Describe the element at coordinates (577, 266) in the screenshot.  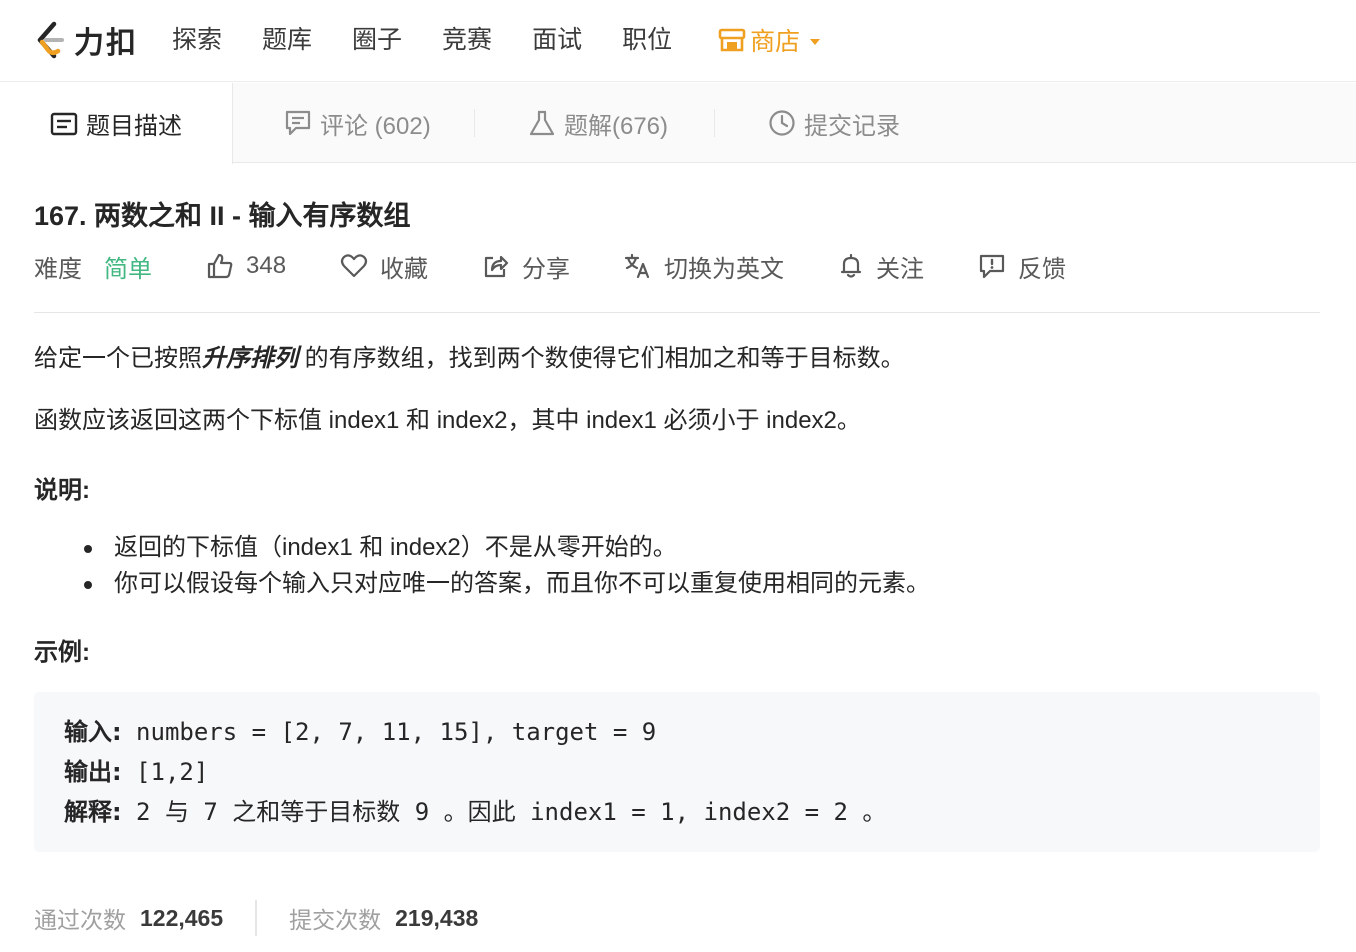
I see `problem-meta-bar: 难度 简单 348 收藏 分享 切换为英文 关注 反馈` at that location.